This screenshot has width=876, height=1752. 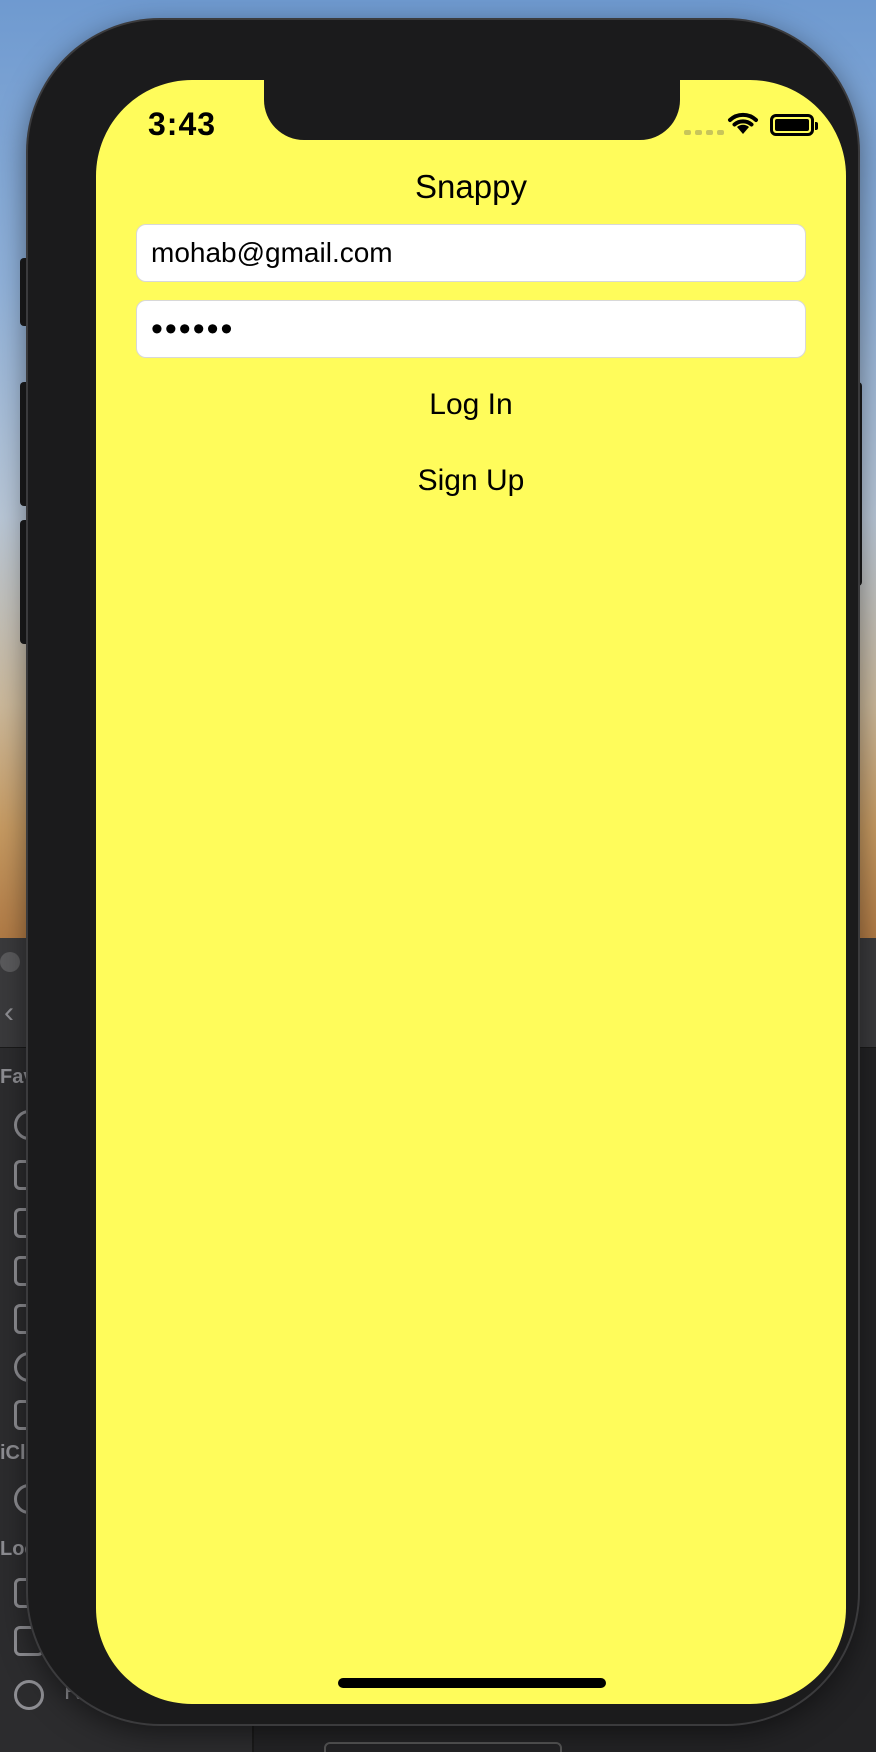 I want to click on battery-icon, so click(x=794, y=125).